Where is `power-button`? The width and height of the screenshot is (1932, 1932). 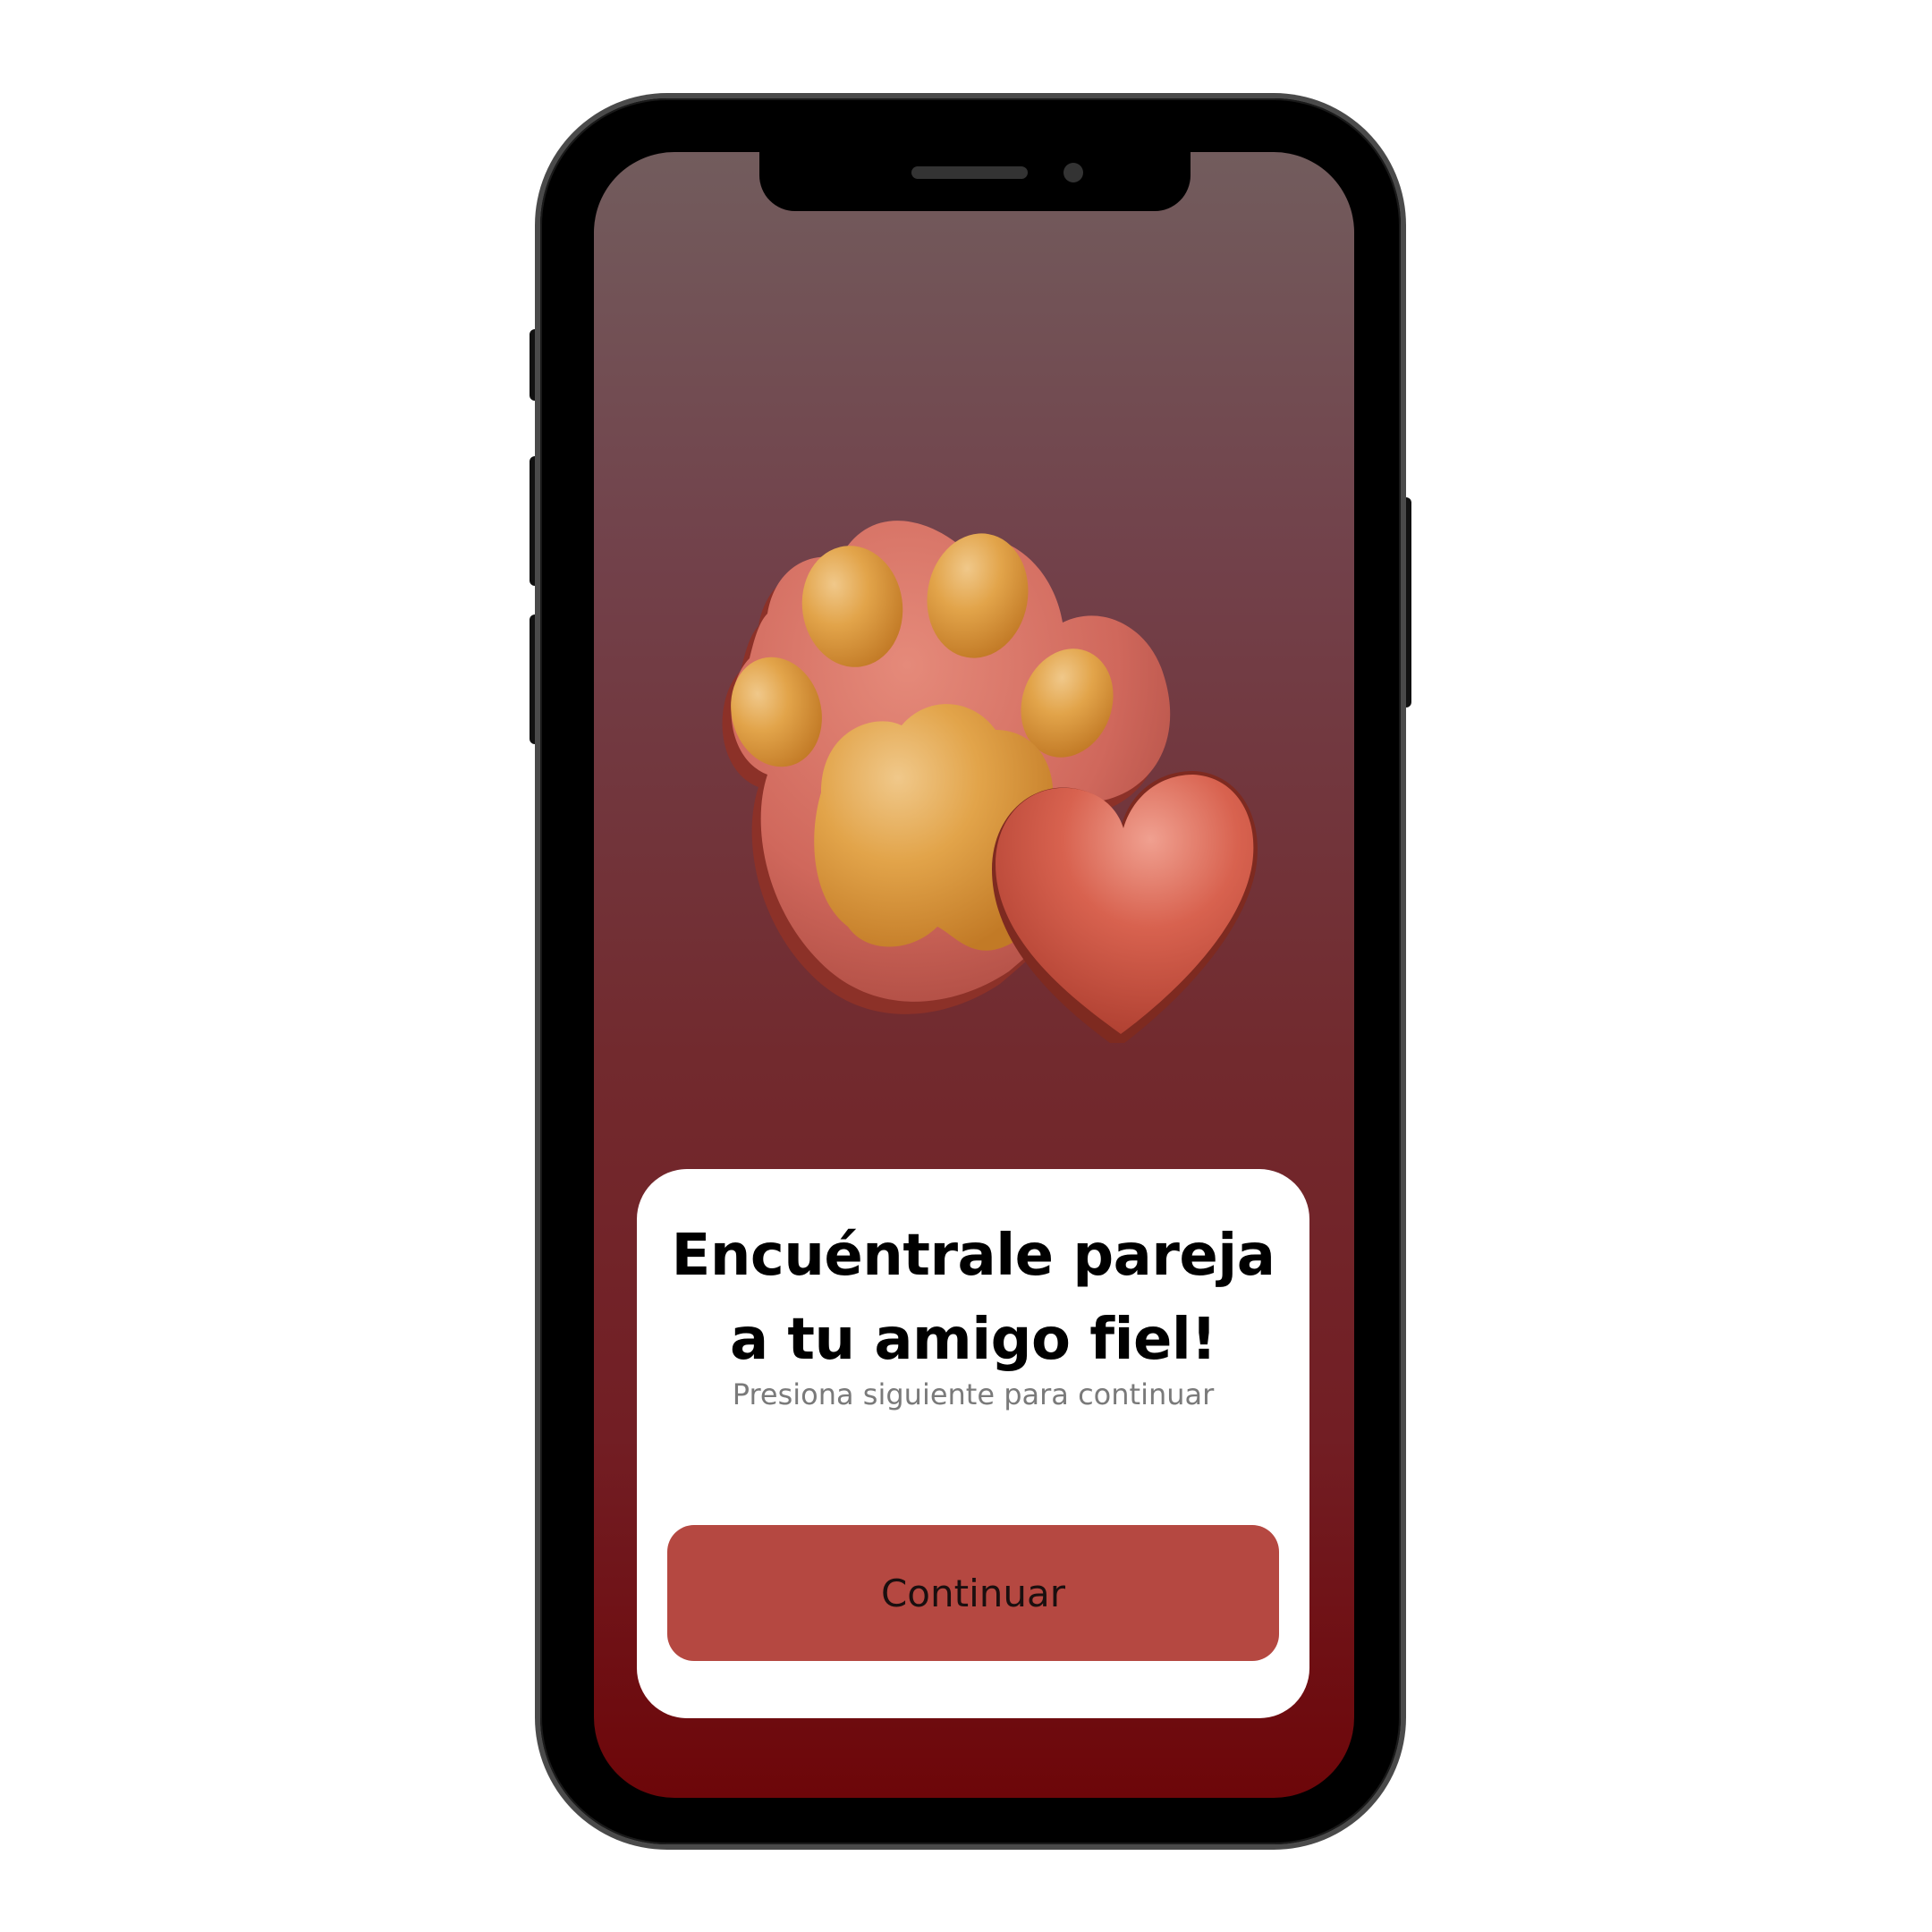 power-button is located at coordinates (1405, 602).